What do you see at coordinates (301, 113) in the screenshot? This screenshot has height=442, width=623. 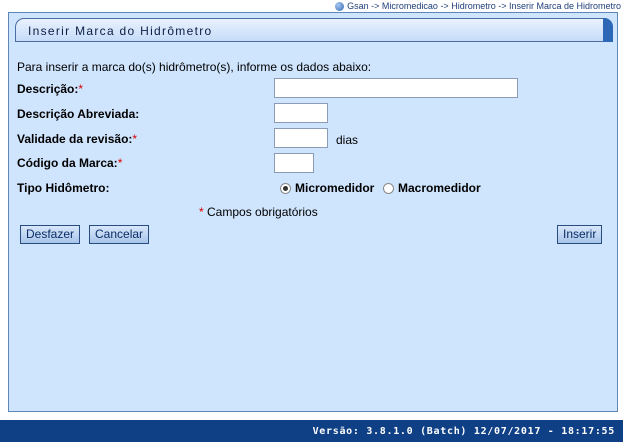 I see `descricao-abreviada-input` at bounding box center [301, 113].